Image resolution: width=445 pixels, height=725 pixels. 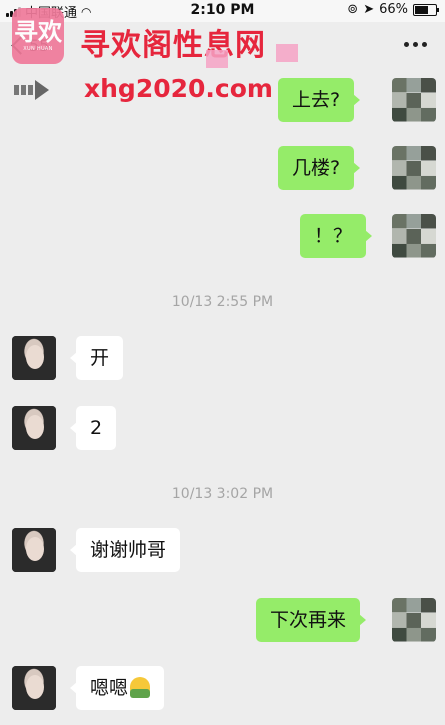 I want to click on logo-glyph: 寻欢, so click(x=38, y=31).